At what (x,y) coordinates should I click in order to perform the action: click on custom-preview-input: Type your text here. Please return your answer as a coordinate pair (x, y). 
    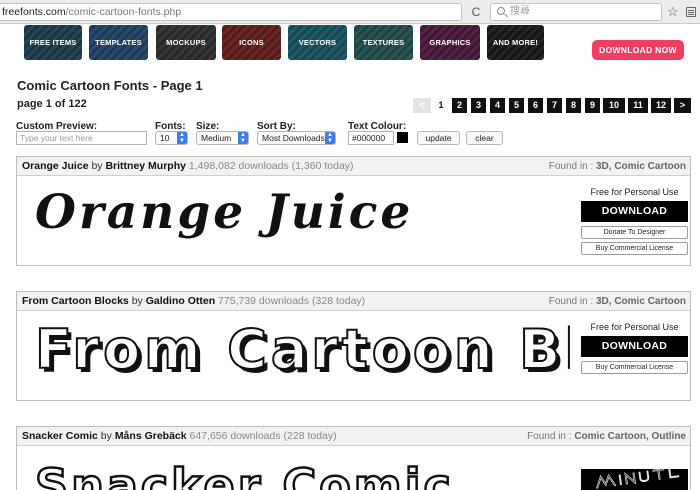
    Looking at the image, I should click on (81, 138).